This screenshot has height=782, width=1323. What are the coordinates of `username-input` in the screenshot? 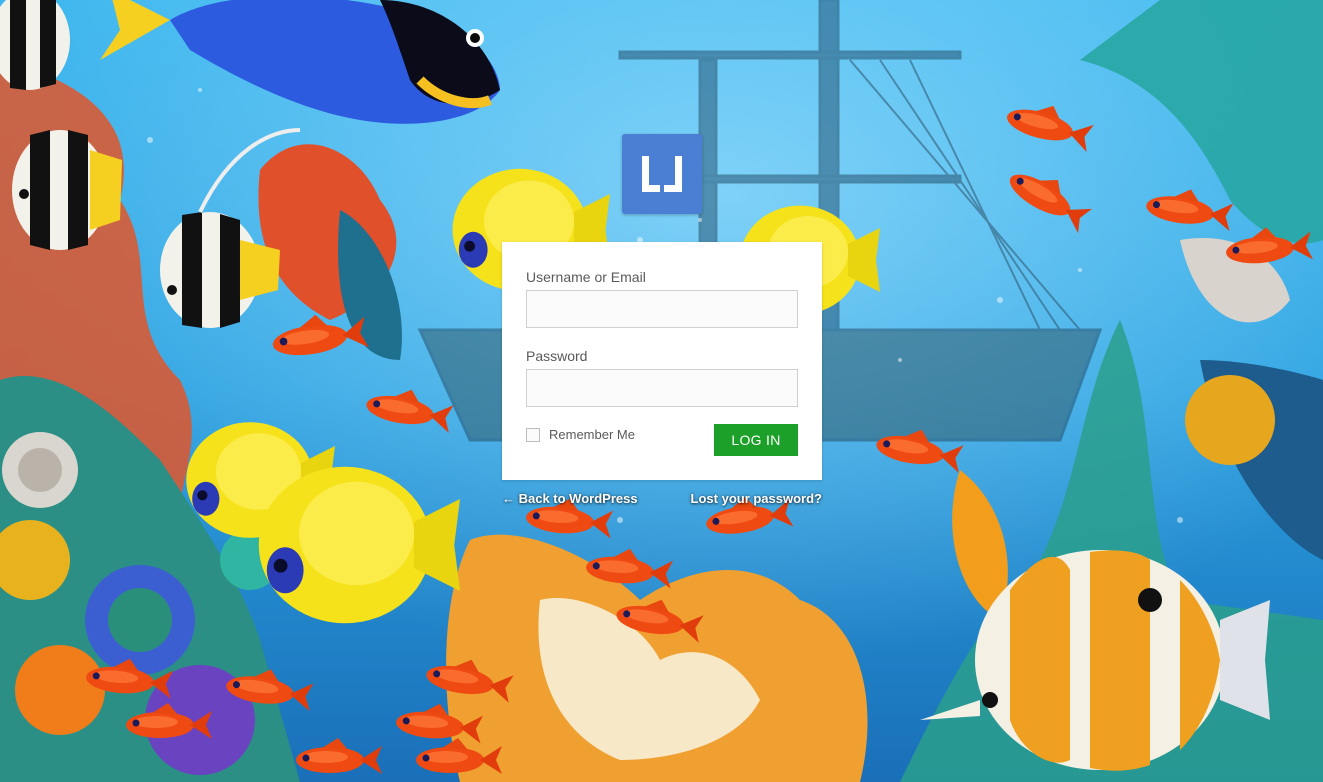 It's located at (662, 309).